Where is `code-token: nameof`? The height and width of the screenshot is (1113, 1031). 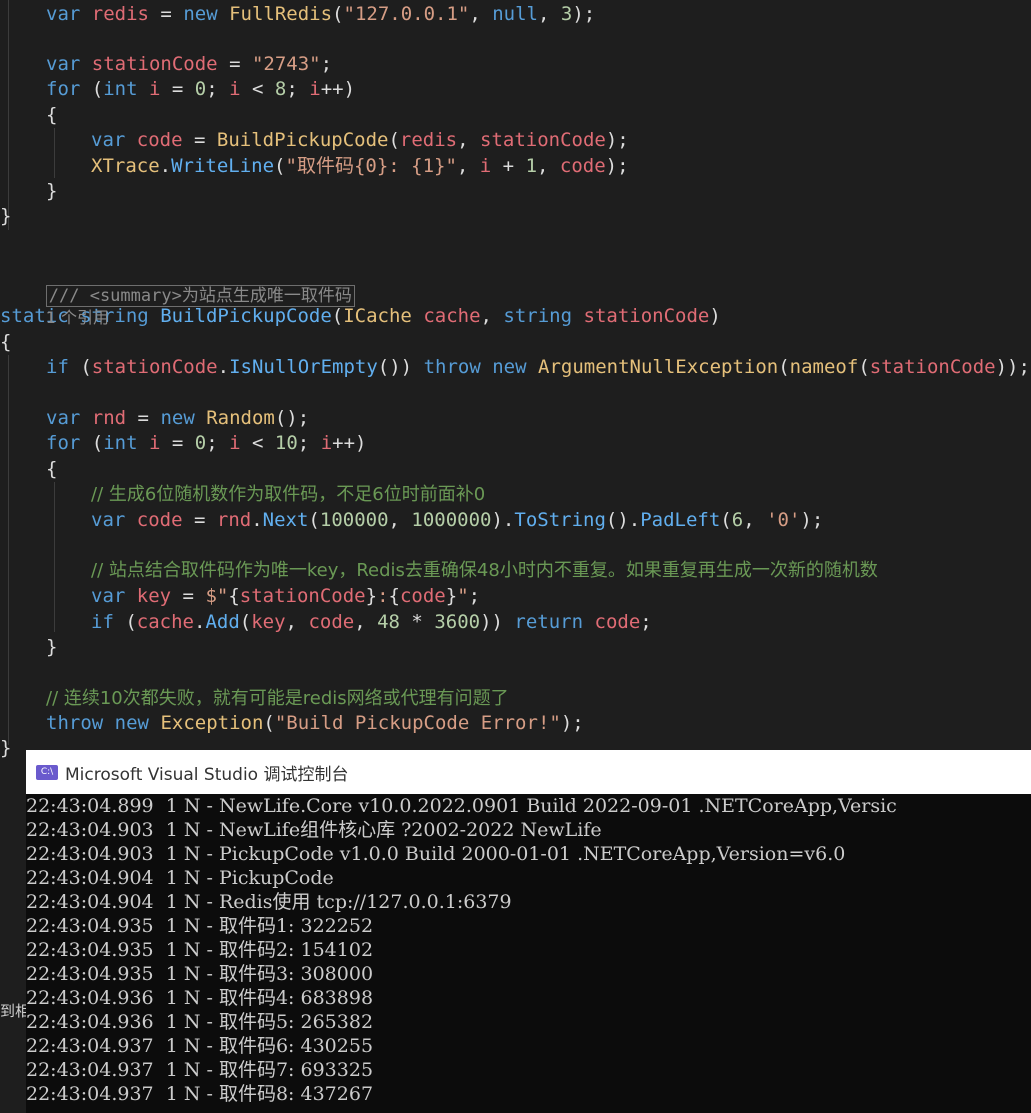
code-token: nameof is located at coordinates (824, 367).